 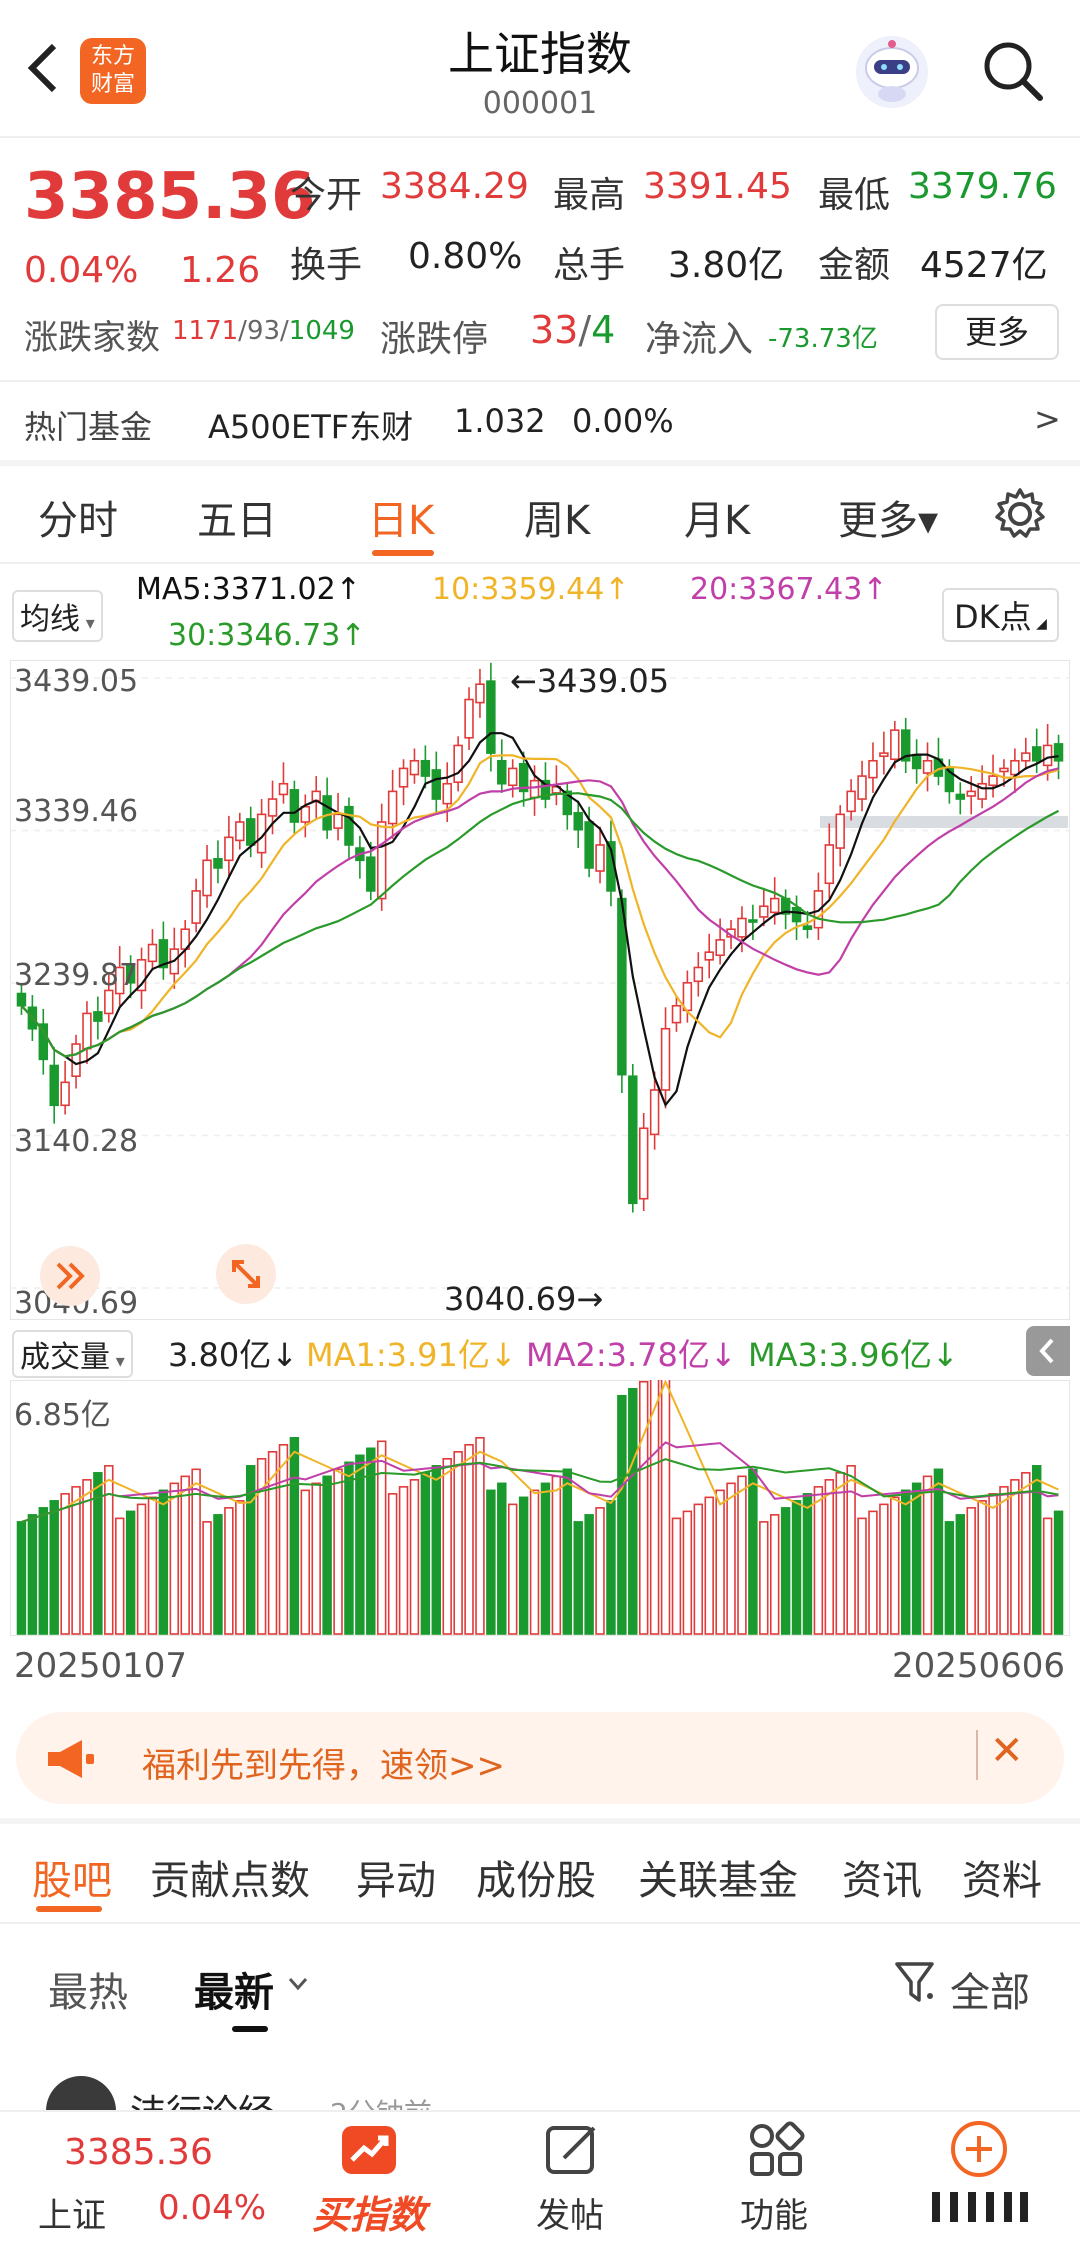 I want to click on fullscreen-icon, so click(x=246, y=1274).